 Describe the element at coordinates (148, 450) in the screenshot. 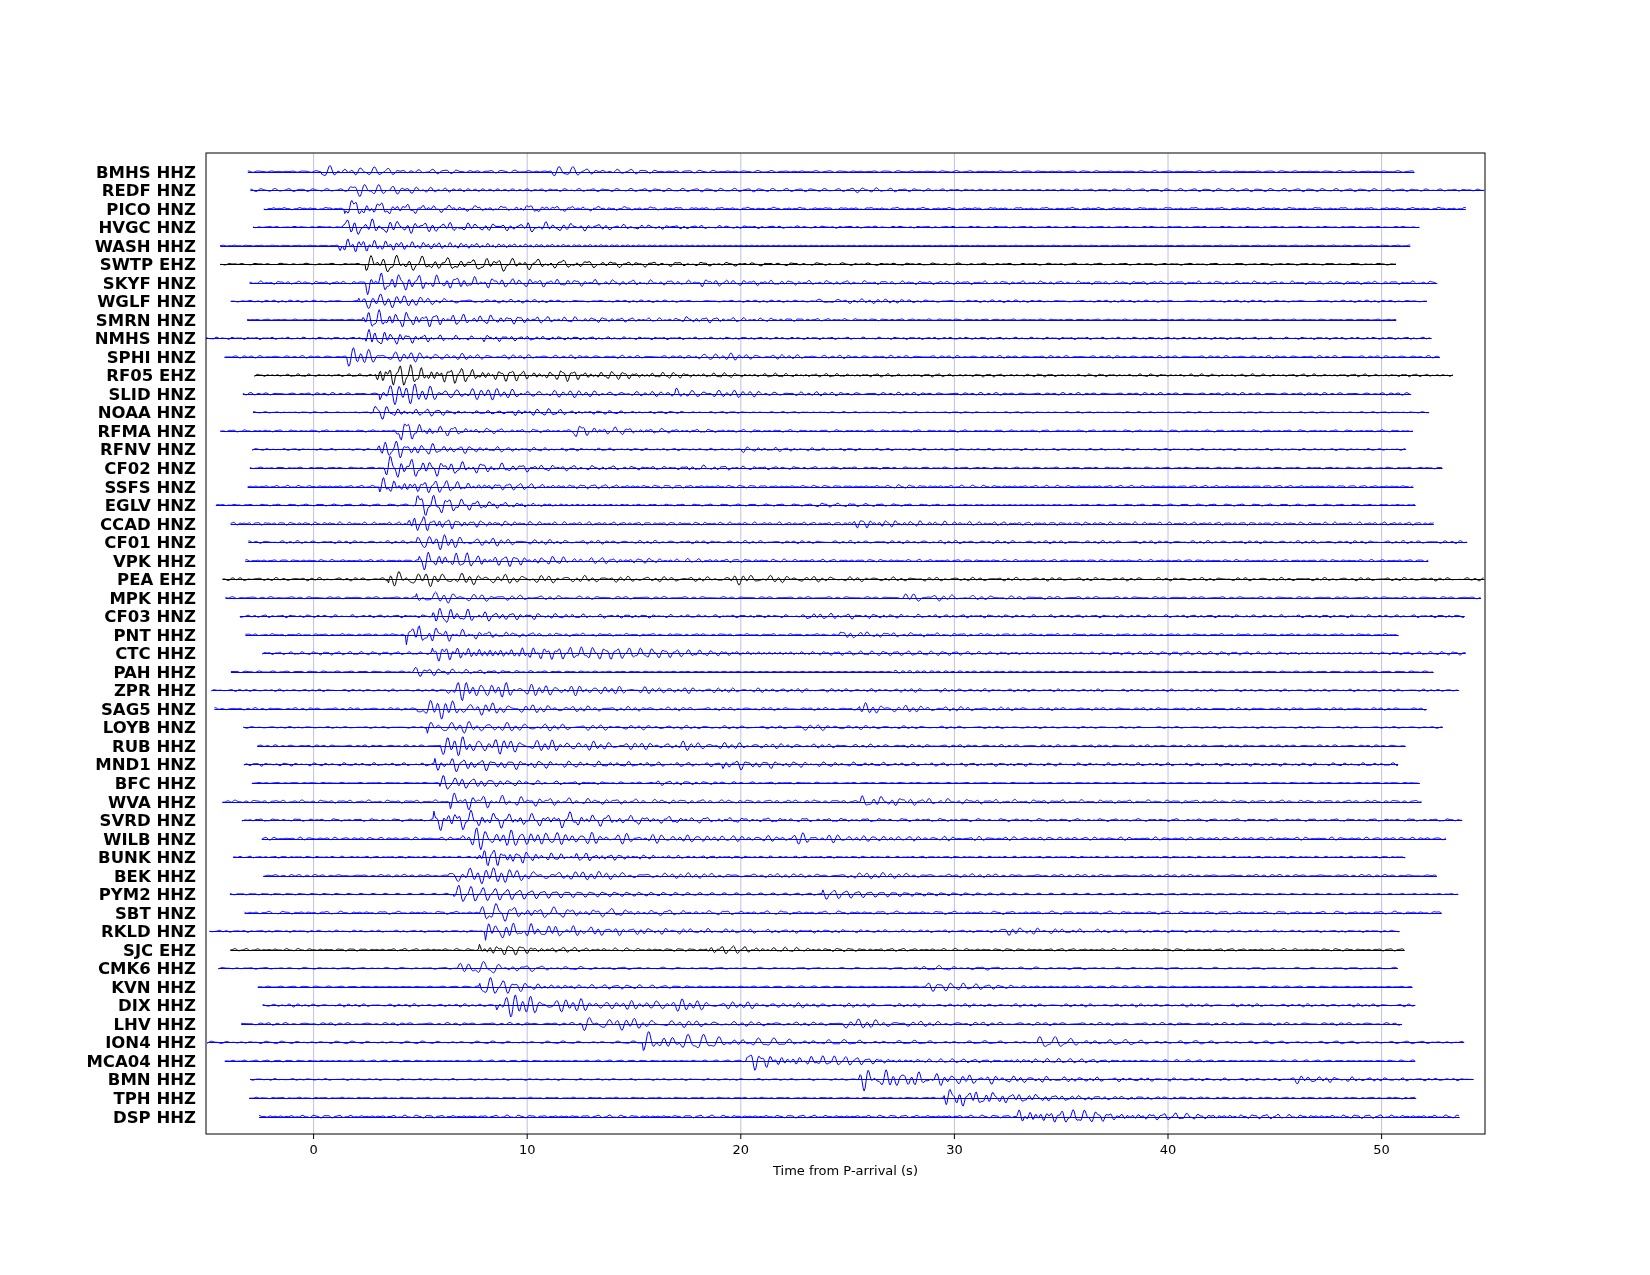

I see `trace-label: RFNV HNZ` at that location.